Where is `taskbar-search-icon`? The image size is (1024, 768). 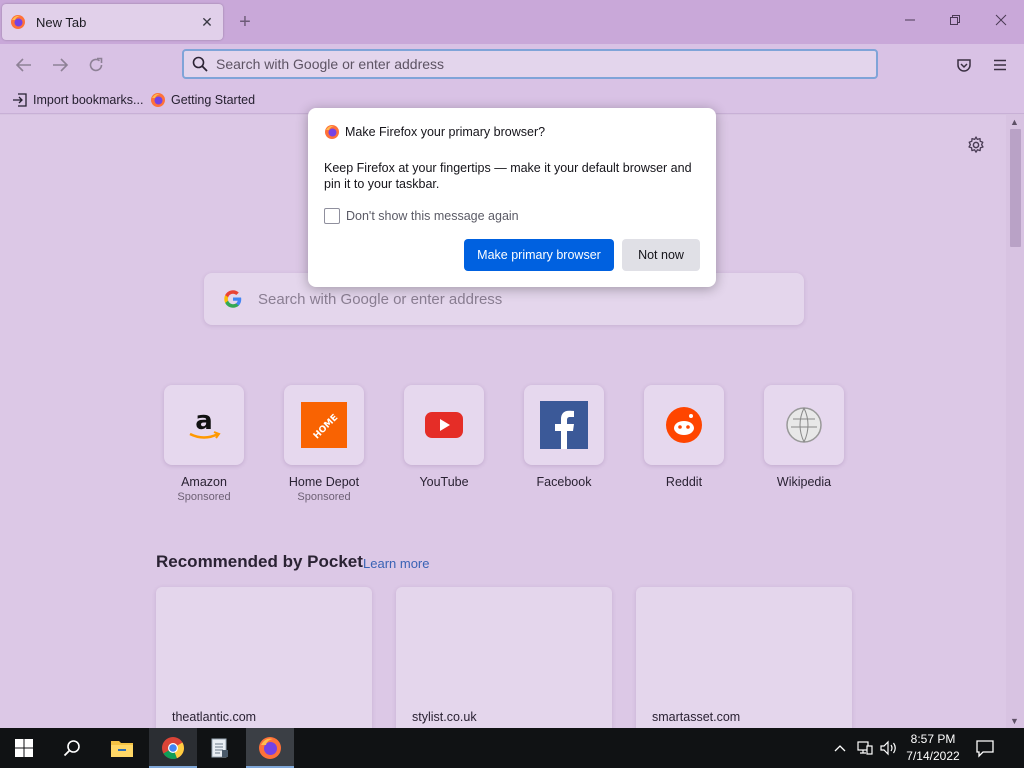
taskbar-search-icon is located at coordinates (72, 748).